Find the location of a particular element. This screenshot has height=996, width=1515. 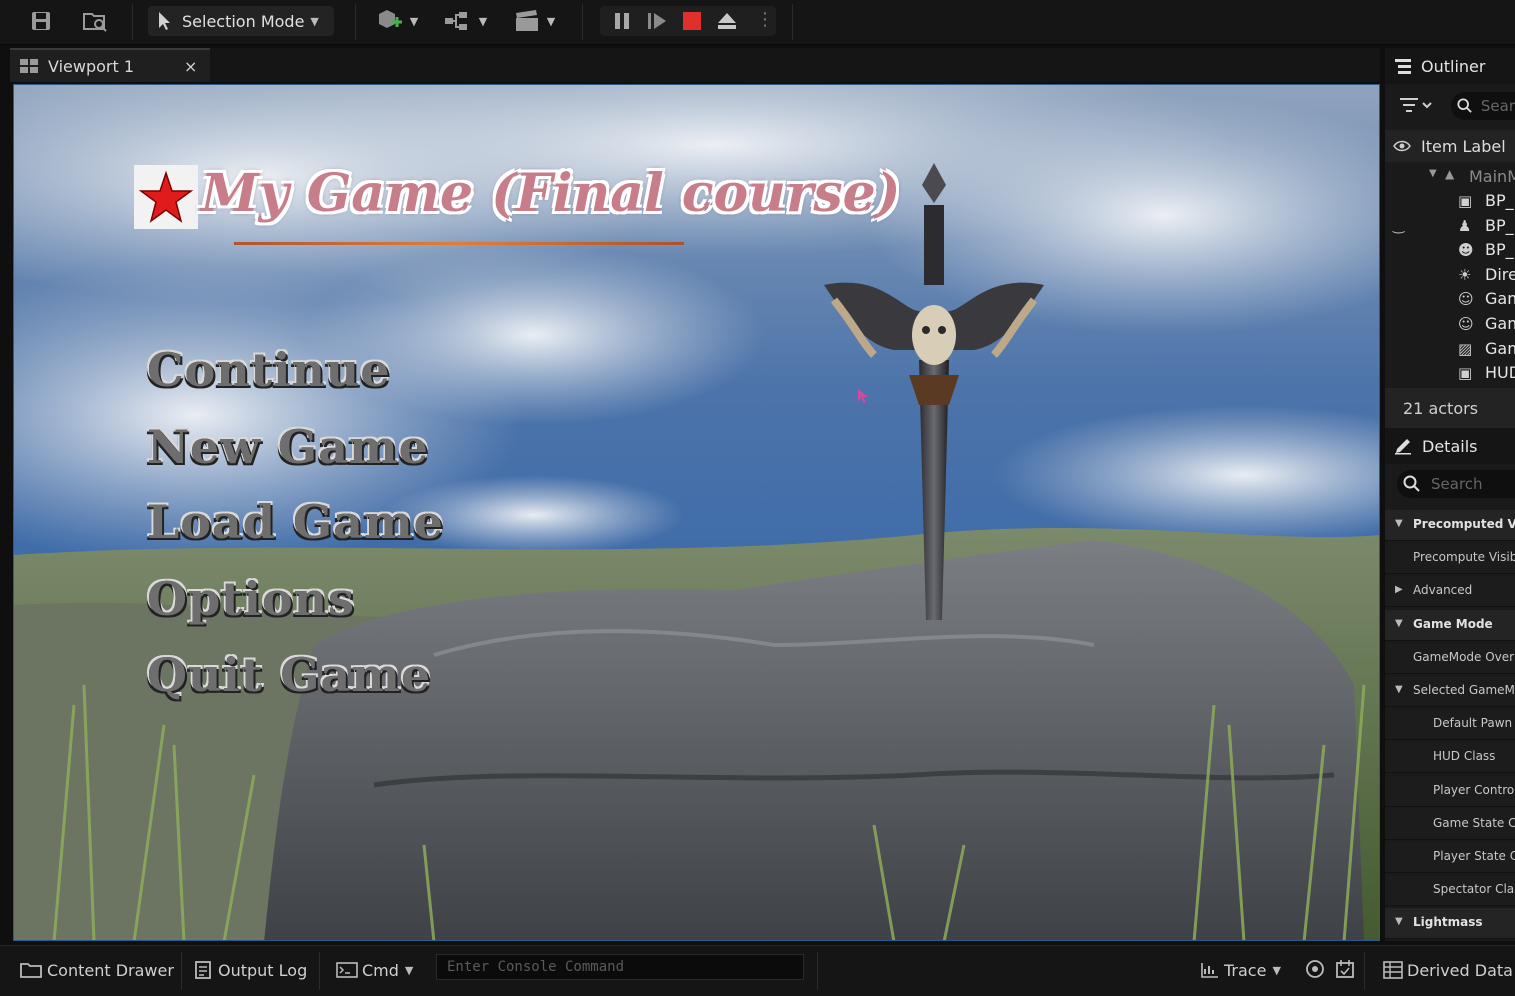

outliner-item: ▣ BP_ is located at coordinates (1450, 202).